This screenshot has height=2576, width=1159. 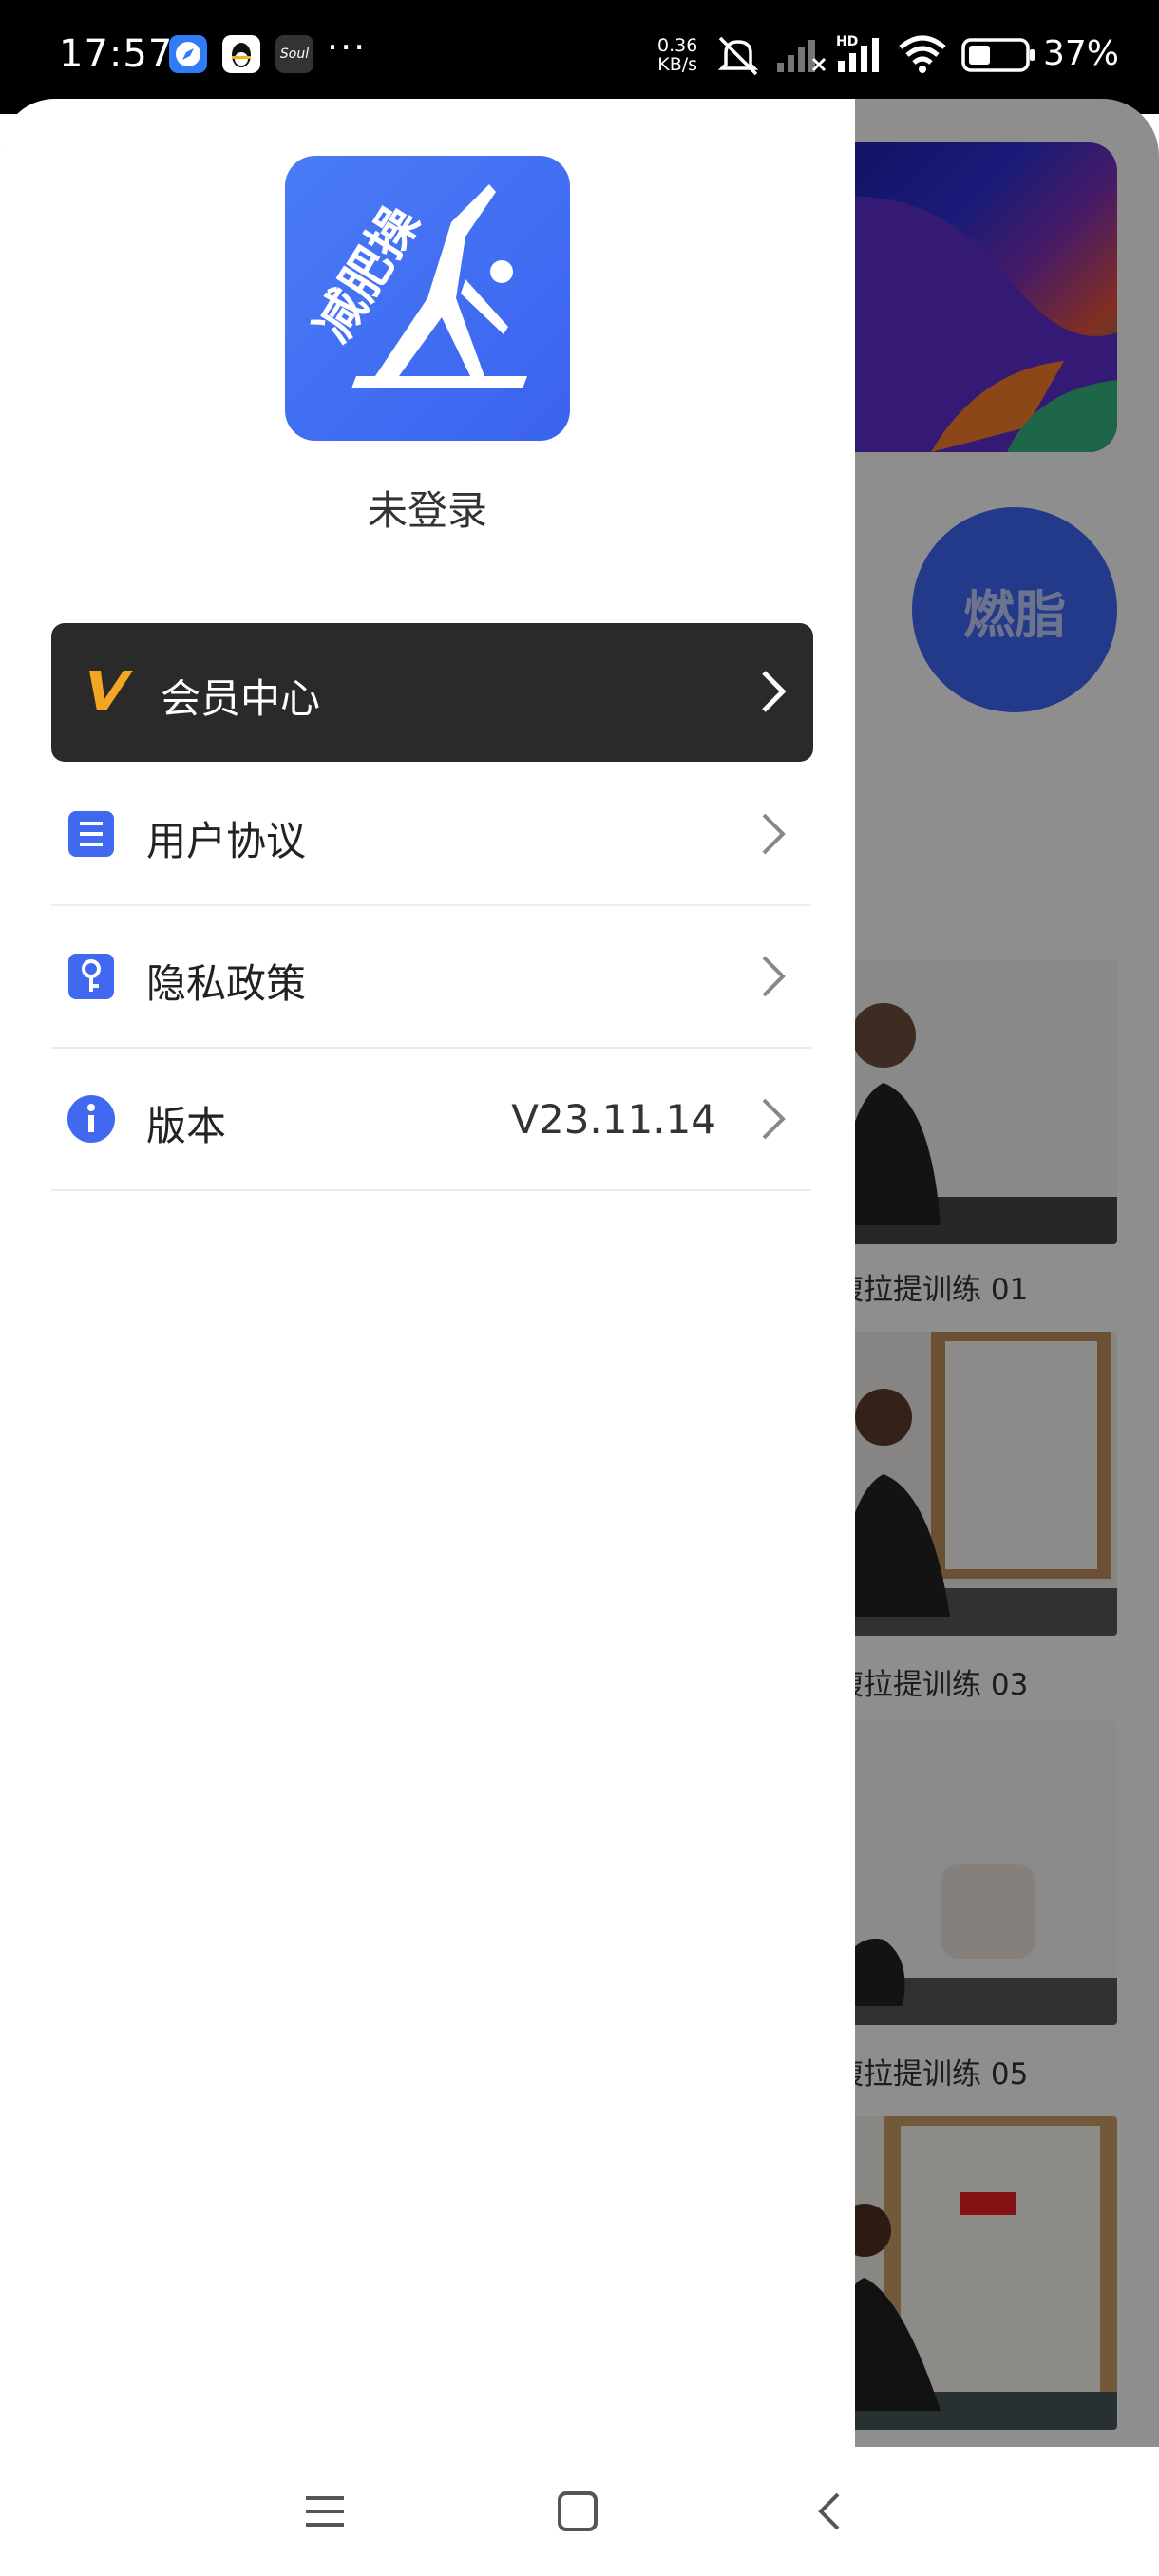 I want to click on version-value: V23.11.14, so click(x=613, y=1119).